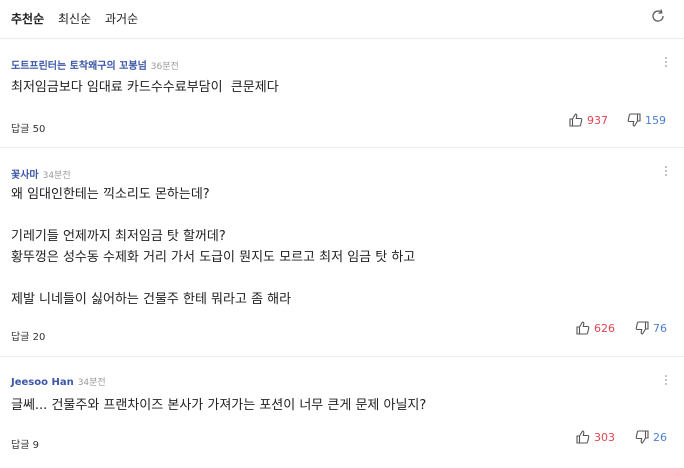 The width and height of the screenshot is (684, 468). Describe the element at coordinates (604, 437) in the screenshot. I see `like-count: 303` at that location.